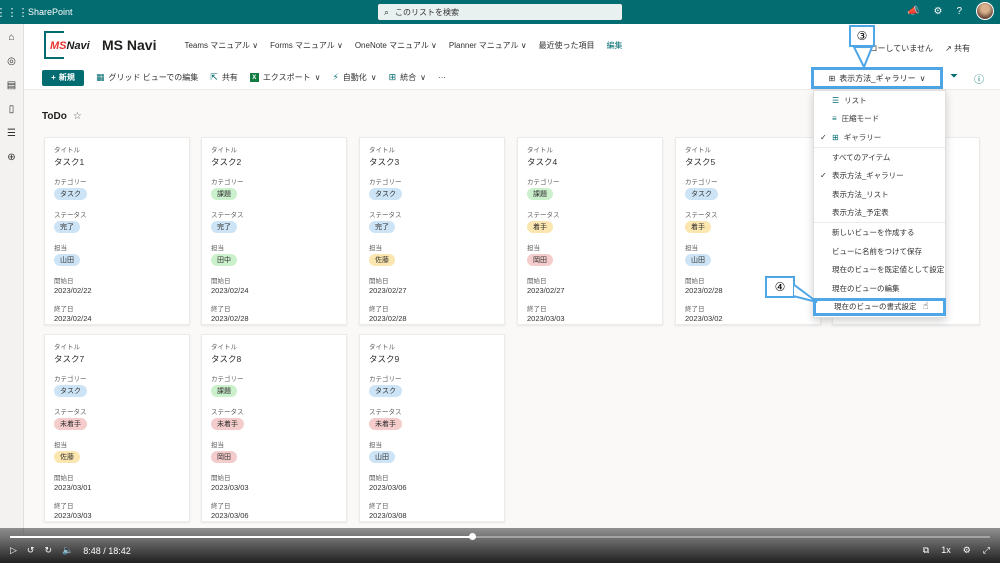  I want to click on start-date: 2023/03/06, so click(388, 487).